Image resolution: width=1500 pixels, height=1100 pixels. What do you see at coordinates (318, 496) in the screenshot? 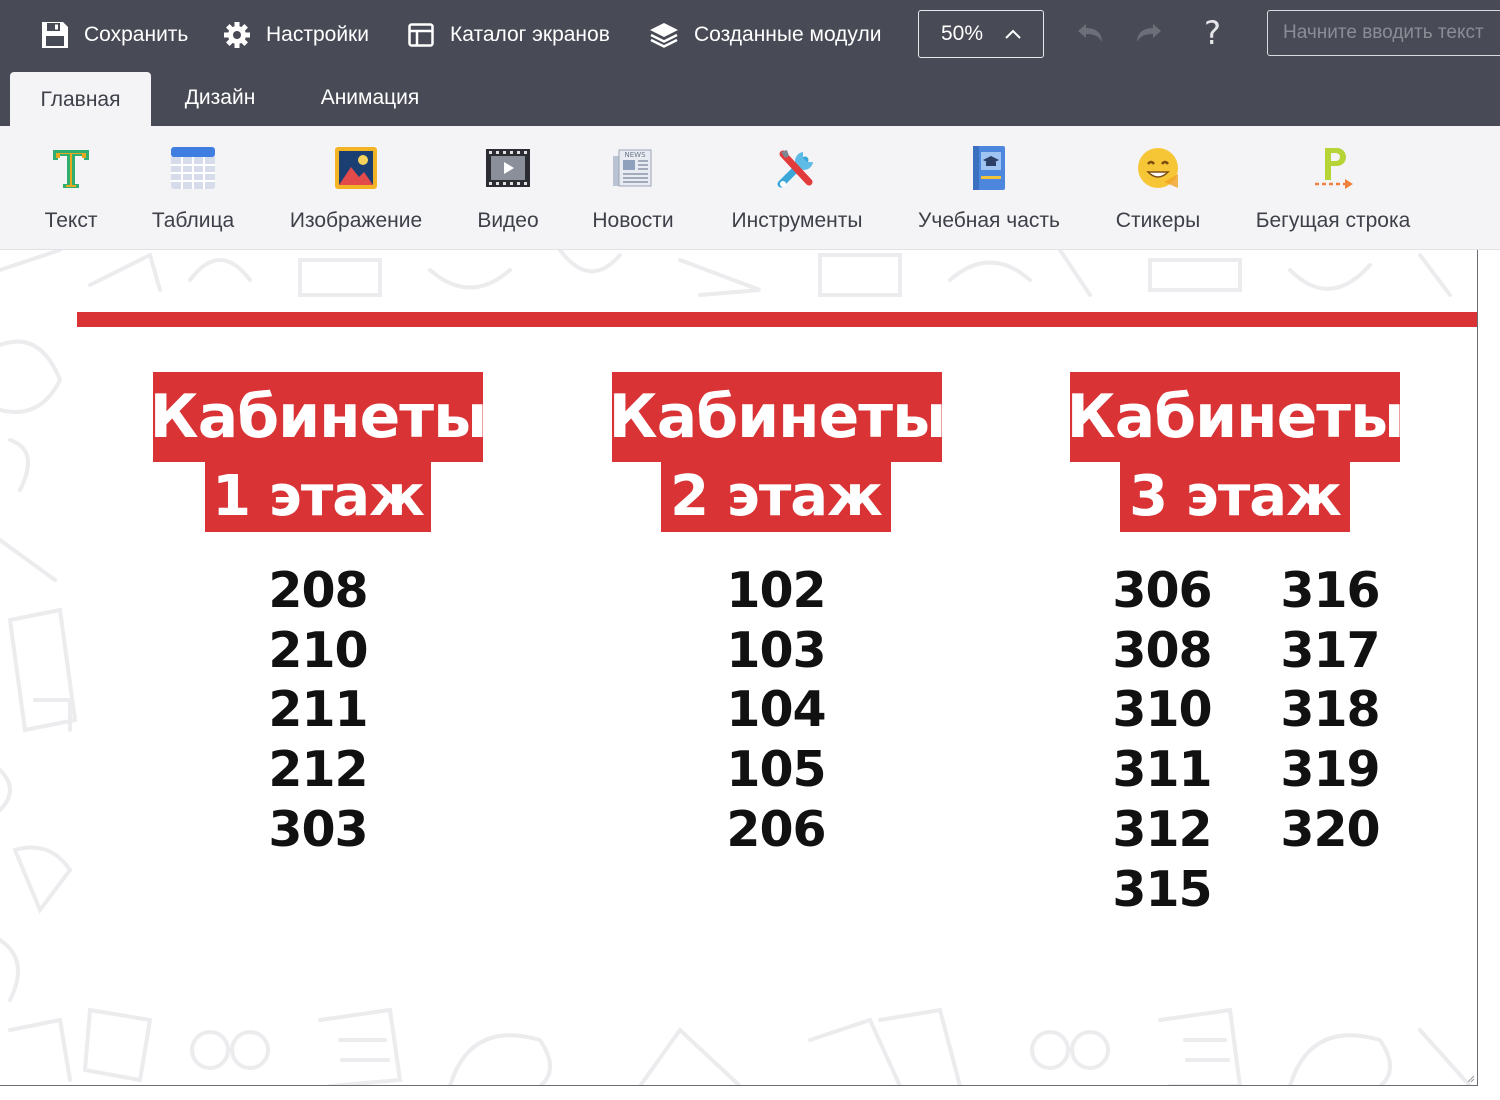
I see `floor-1-subtitle: 1 этаж` at bounding box center [318, 496].